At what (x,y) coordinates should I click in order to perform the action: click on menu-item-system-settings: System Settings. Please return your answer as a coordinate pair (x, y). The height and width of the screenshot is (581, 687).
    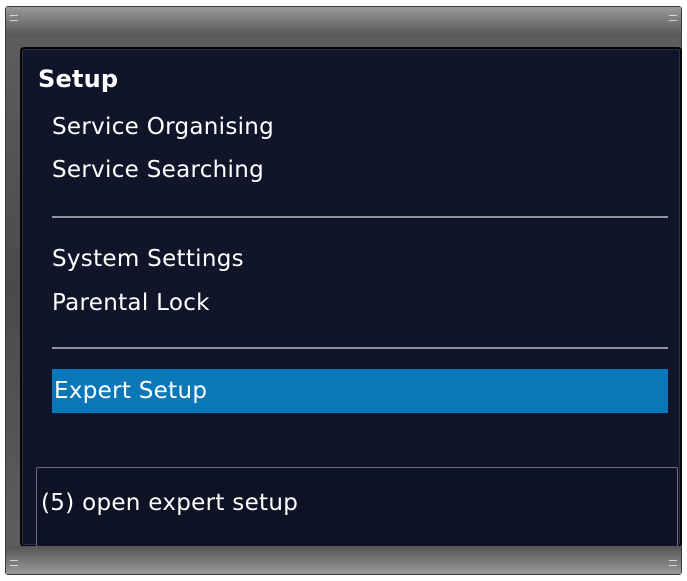
    Looking at the image, I should click on (148, 259).